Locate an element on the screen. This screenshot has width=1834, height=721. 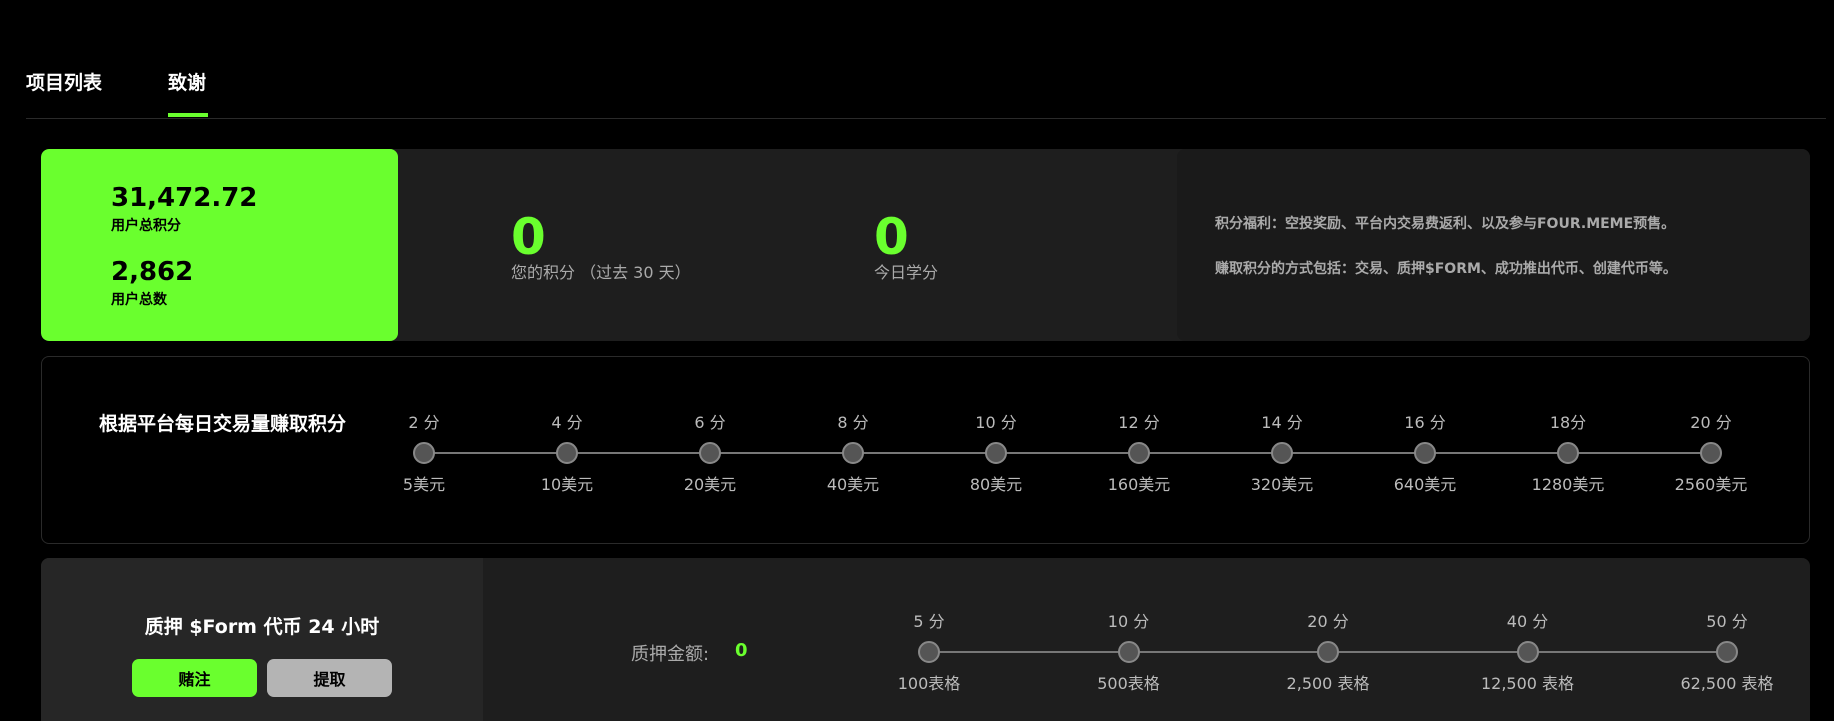
your-points-label: 您的积分 （过去 30 天） is located at coordinates (601, 272).